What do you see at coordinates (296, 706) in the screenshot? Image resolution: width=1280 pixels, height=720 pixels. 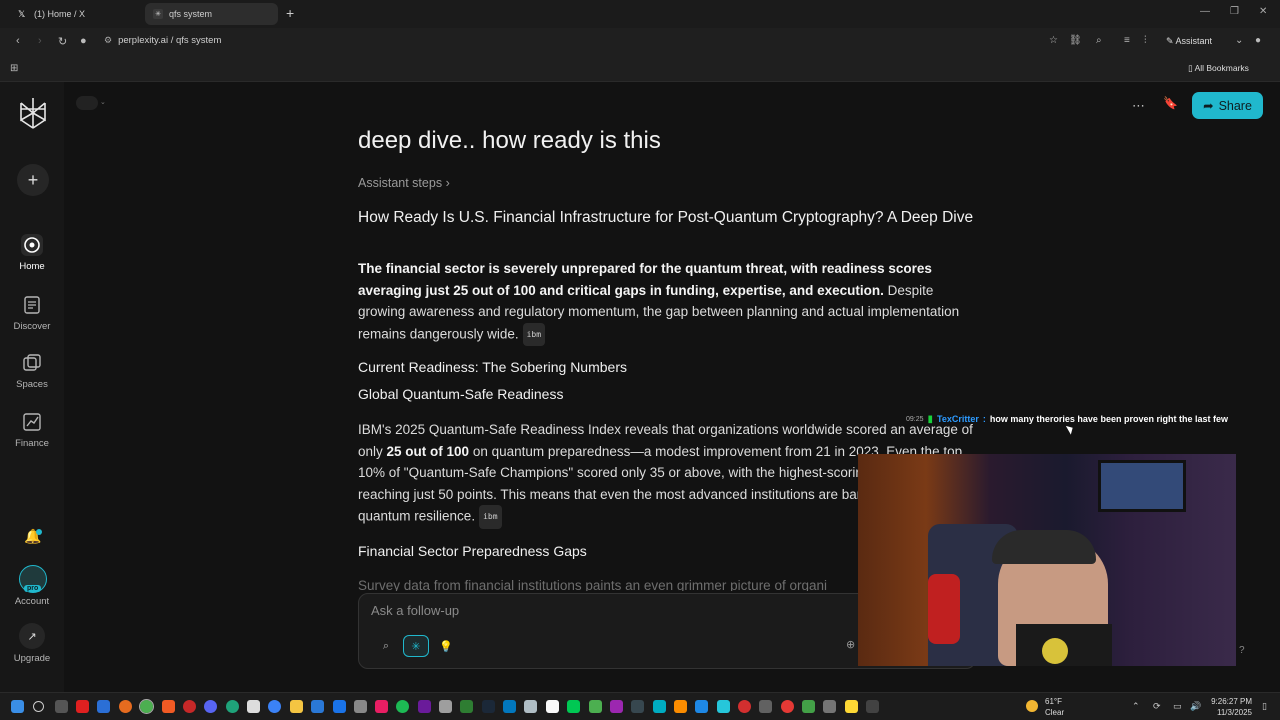 I see `file-explorer-icon` at bounding box center [296, 706].